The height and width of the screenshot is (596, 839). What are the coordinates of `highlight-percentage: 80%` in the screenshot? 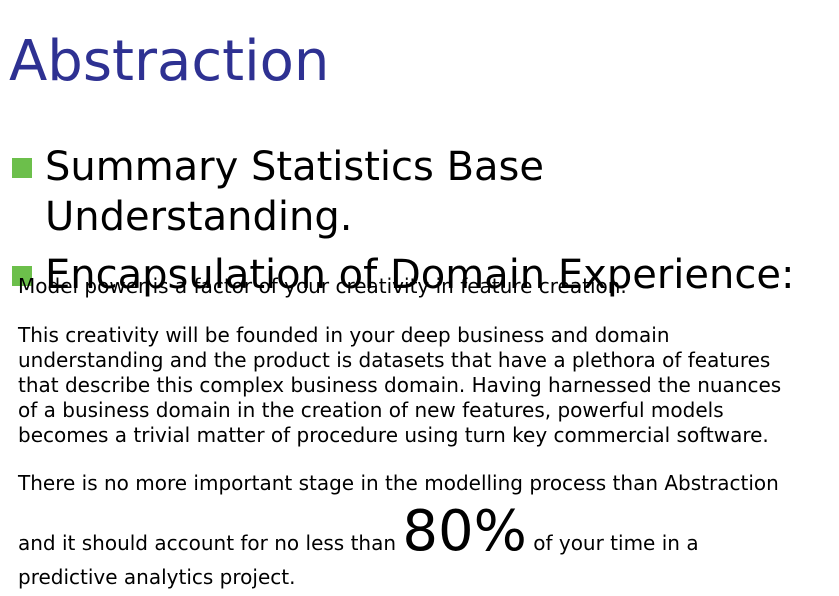 It's located at (464, 531).